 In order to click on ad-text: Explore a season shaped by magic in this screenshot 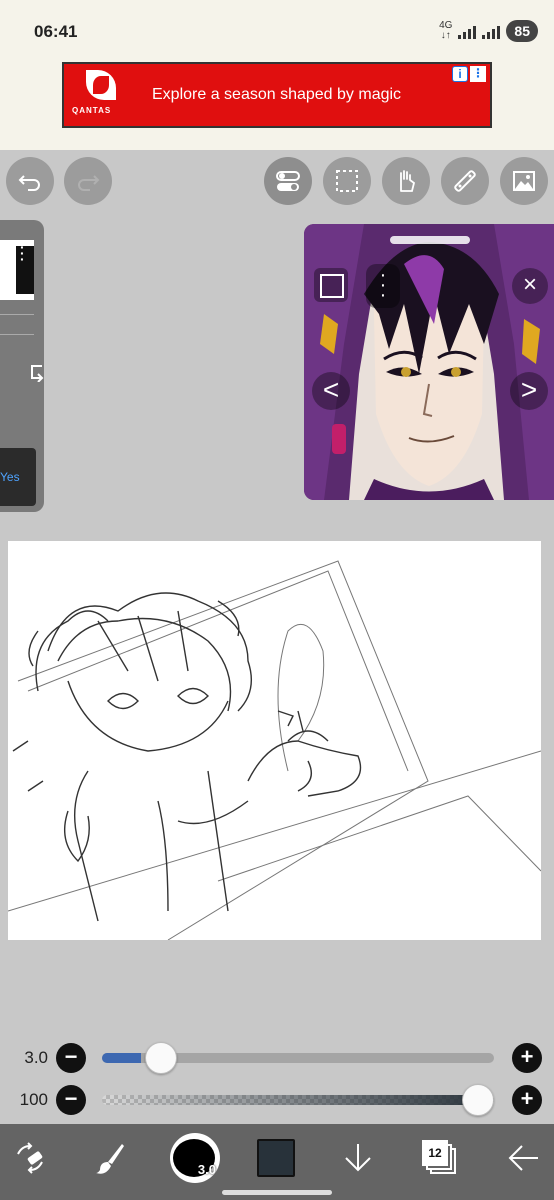, I will do `click(277, 94)`.